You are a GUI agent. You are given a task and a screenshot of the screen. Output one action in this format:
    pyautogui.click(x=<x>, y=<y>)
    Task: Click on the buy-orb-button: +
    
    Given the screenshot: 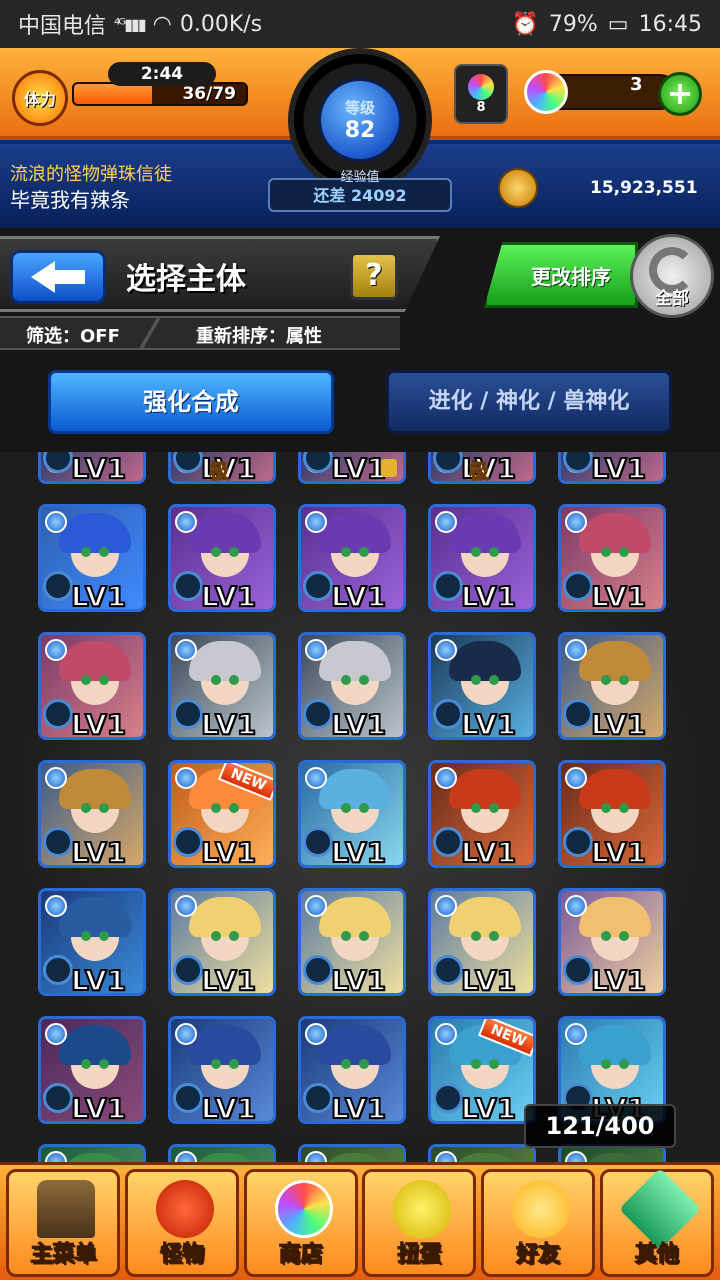 What is the action you would take?
    pyautogui.click(x=680, y=94)
    